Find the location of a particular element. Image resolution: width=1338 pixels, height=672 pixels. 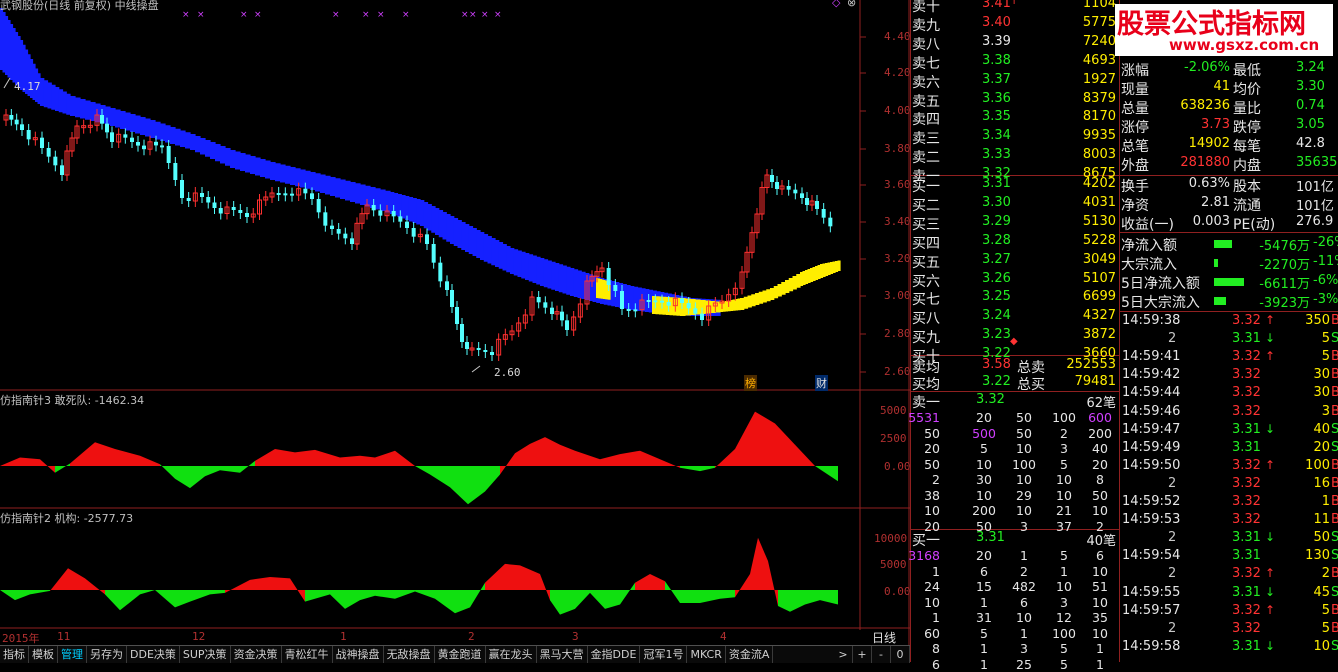

tick-volume: 130 is located at coordinates (1317, 556).